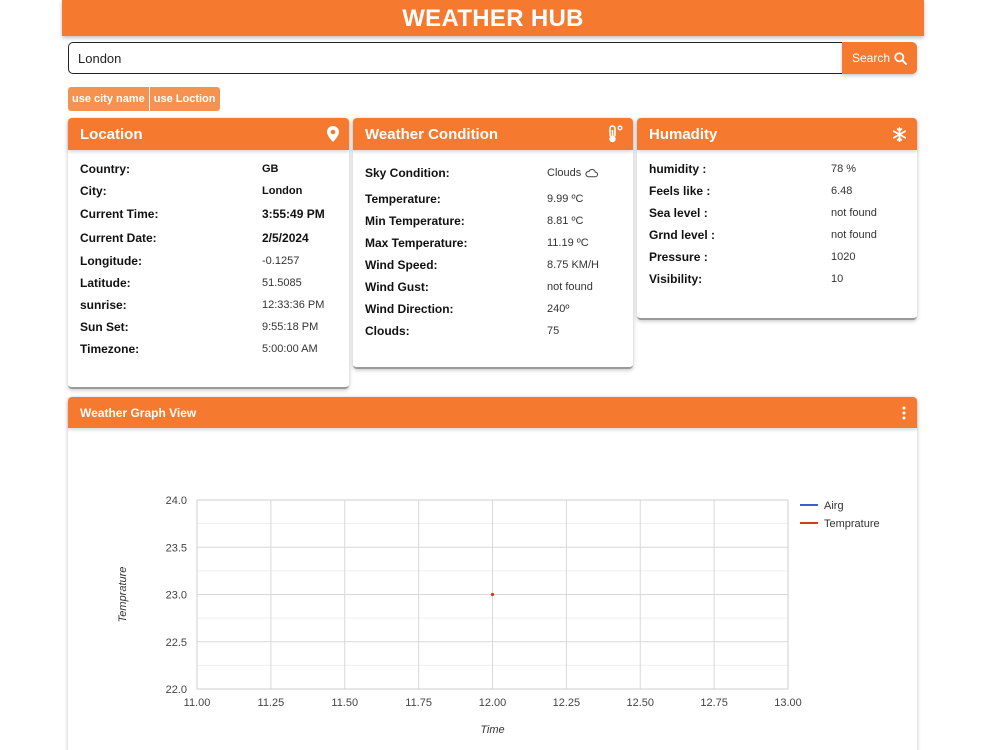 The image size is (1000, 750). What do you see at coordinates (208, 169) in the screenshot?
I see `location-row: Country: GB` at bounding box center [208, 169].